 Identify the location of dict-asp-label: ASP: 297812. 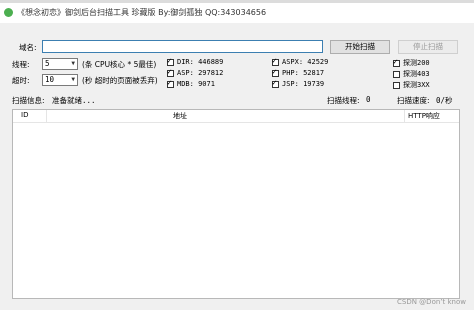
(200, 73).